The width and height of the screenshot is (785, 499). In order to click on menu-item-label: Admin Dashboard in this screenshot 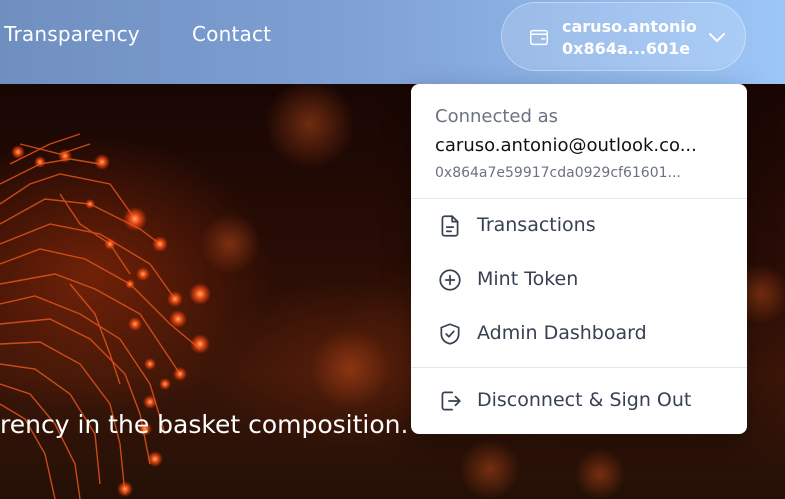, I will do `click(562, 333)`.